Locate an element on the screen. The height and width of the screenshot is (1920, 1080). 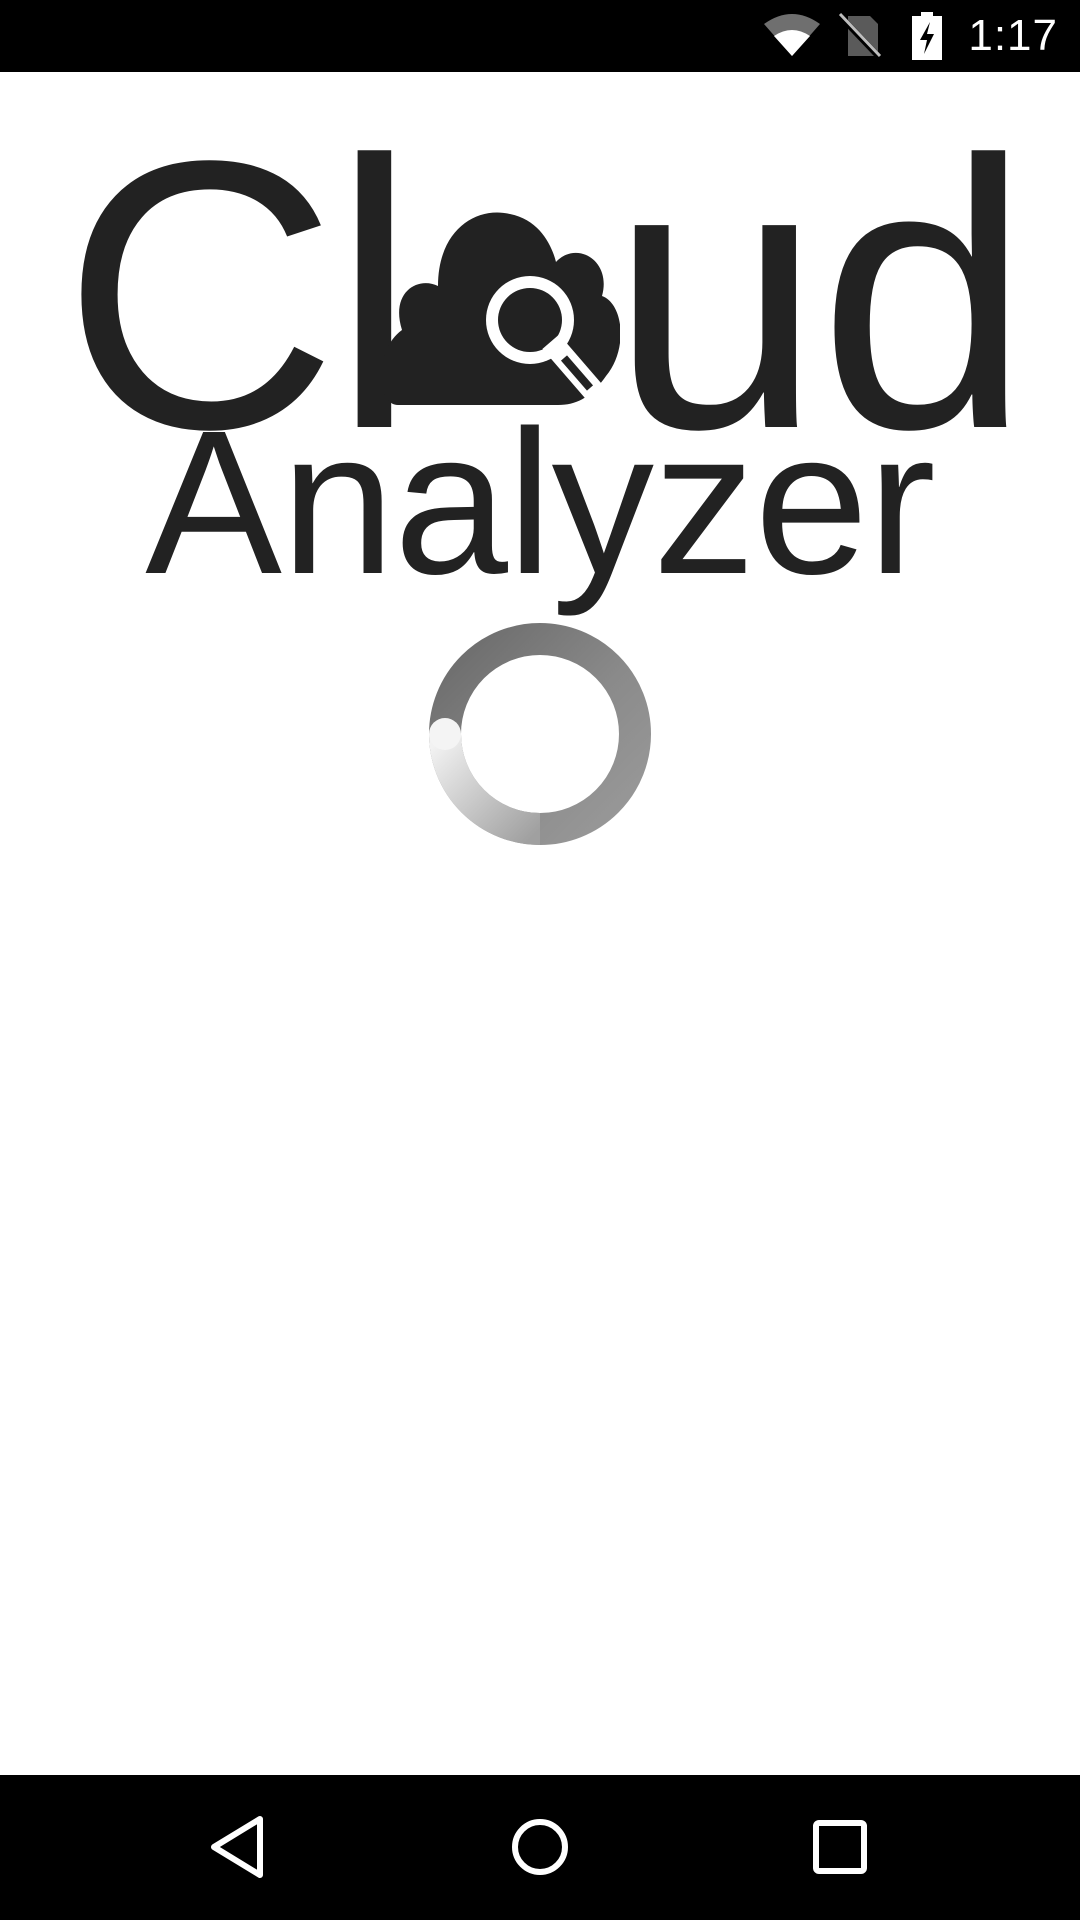
loading-spinner is located at coordinates (540, 734).